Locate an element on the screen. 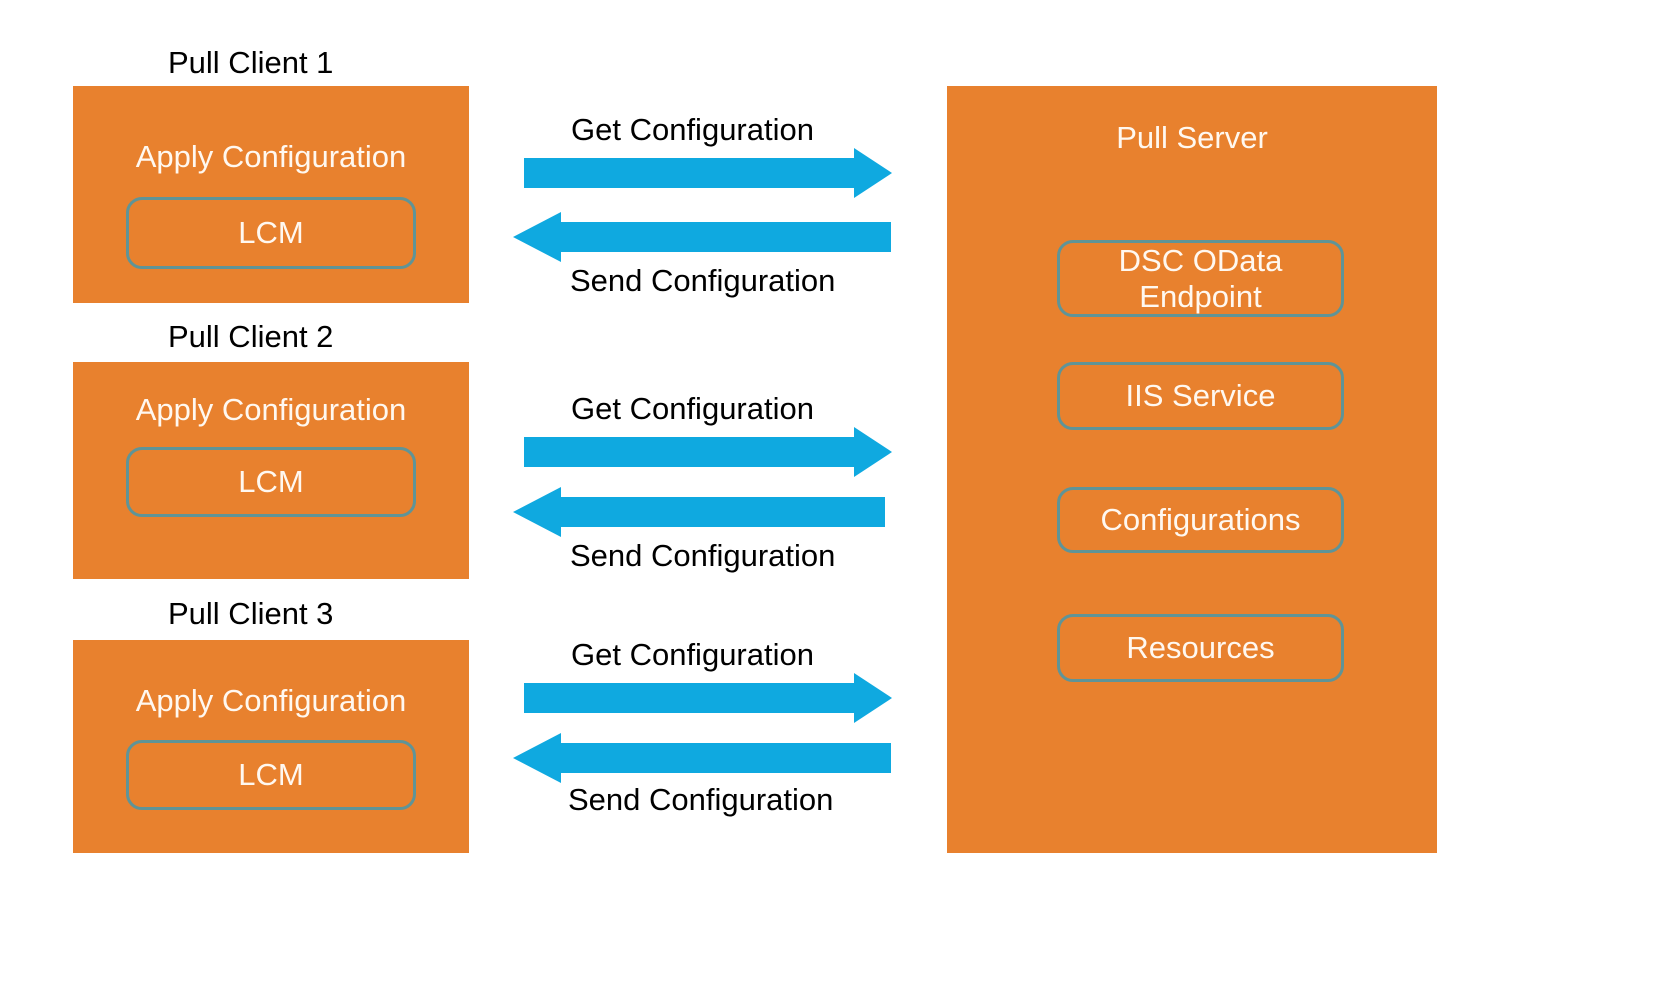 This screenshot has width=1655, height=1000. server-component-resources: Resources is located at coordinates (1200, 648).